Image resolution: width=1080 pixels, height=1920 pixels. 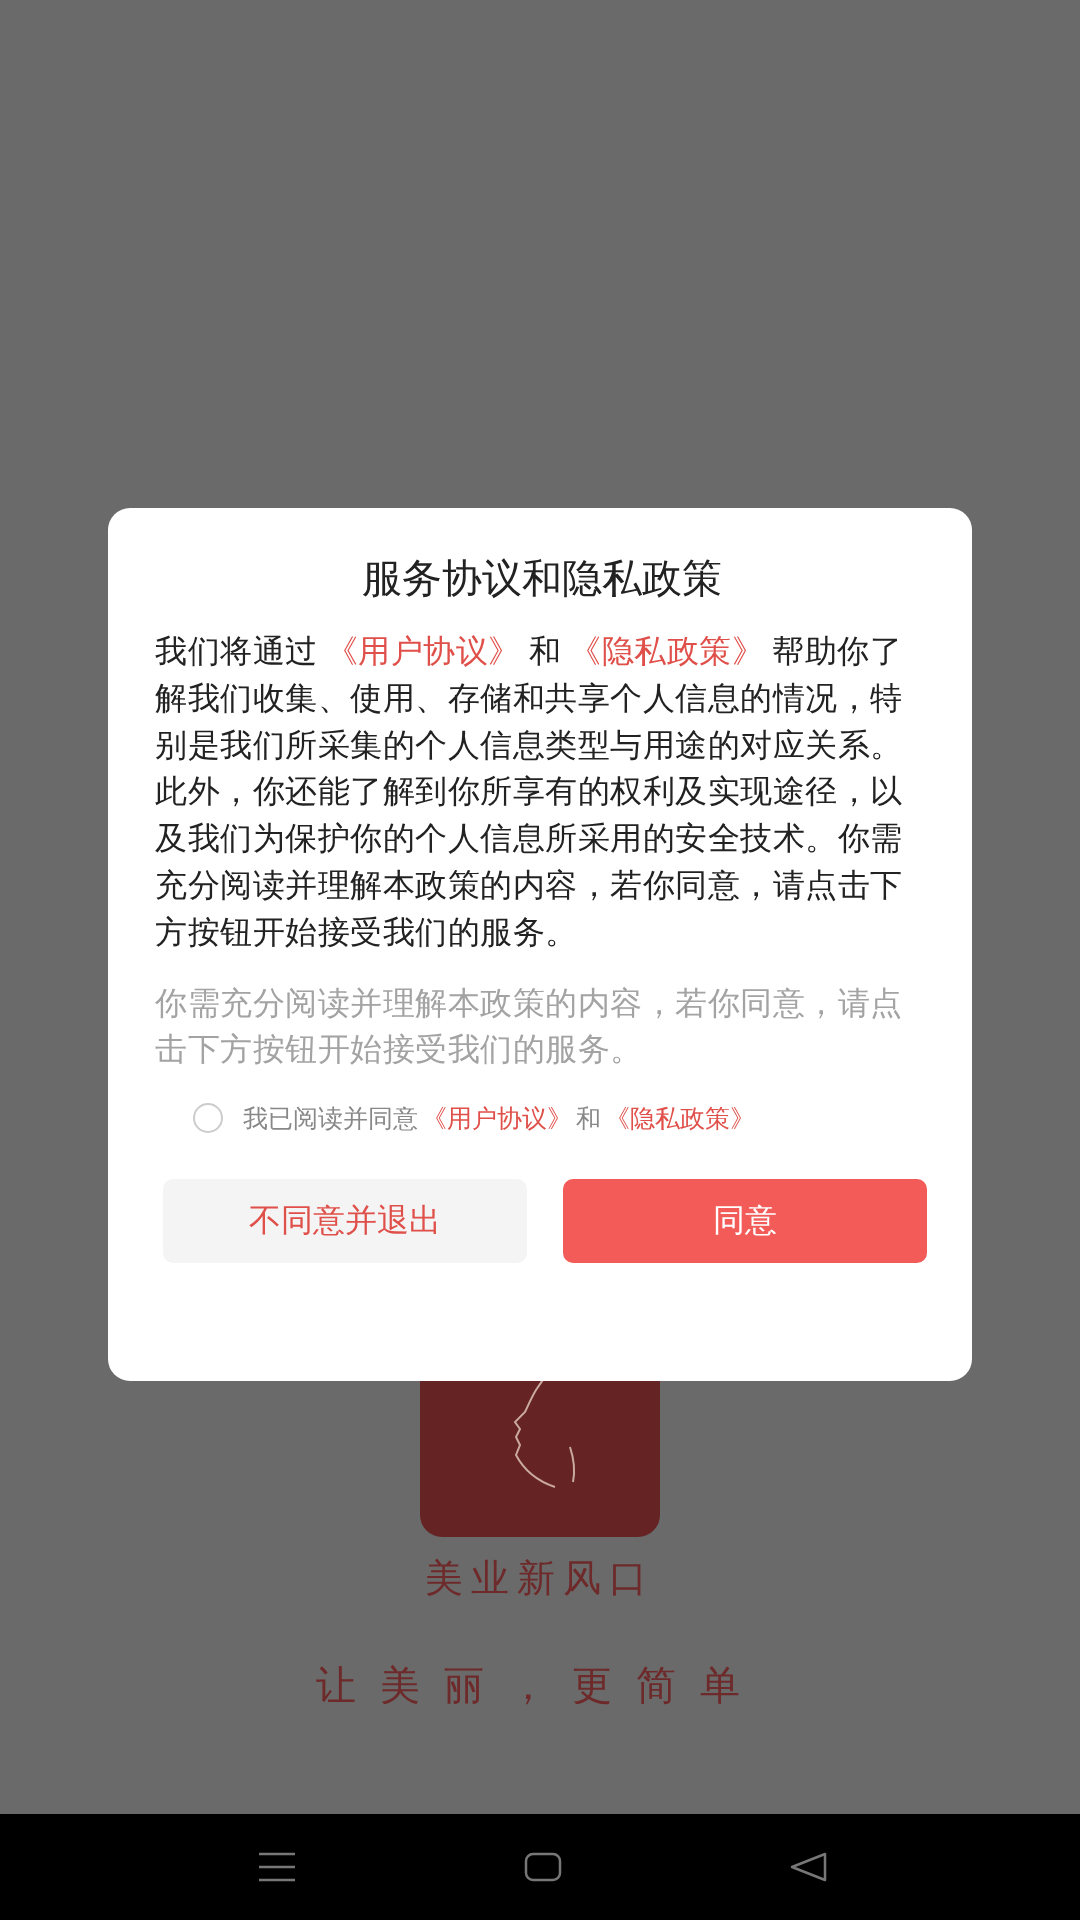 What do you see at coordinates (541, 578) in the screenshot?
I see `dialog-title: 服务协议和隐私政策` at bounding box center [541, 578].